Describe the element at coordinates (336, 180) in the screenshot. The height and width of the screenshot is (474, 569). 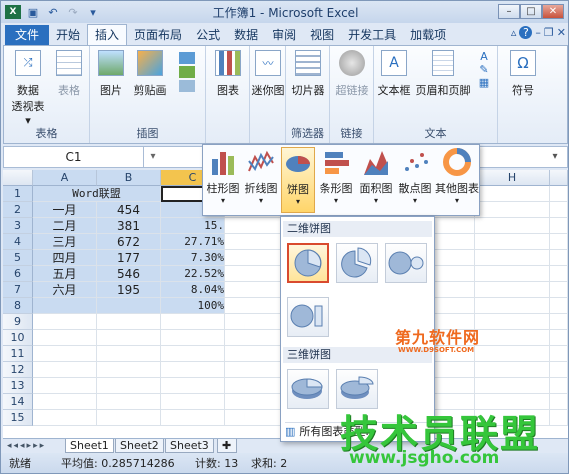
I see `bar-chart-button: 条形图 ▾` at that location.